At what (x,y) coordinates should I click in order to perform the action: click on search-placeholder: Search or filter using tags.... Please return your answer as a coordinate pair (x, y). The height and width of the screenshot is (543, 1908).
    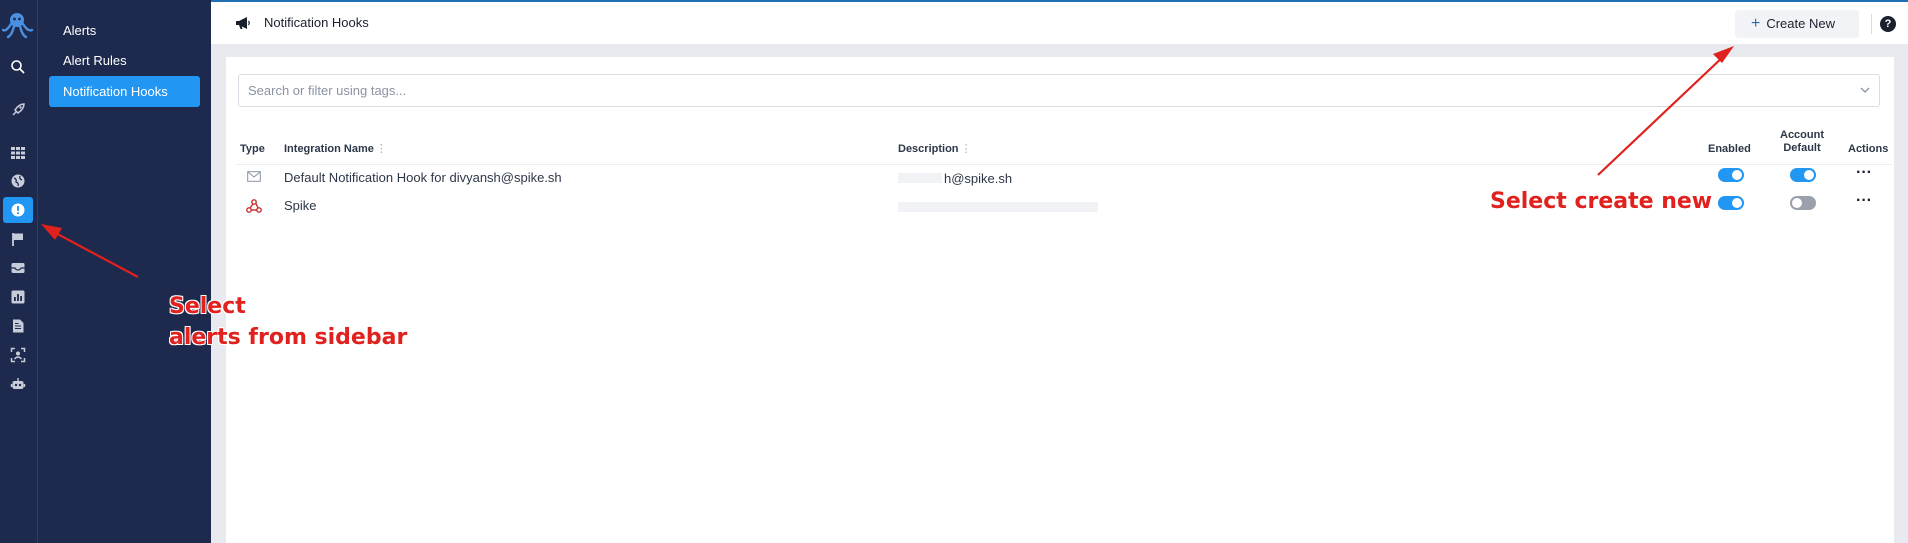
    Looking at the image, I should click on (327, 90).